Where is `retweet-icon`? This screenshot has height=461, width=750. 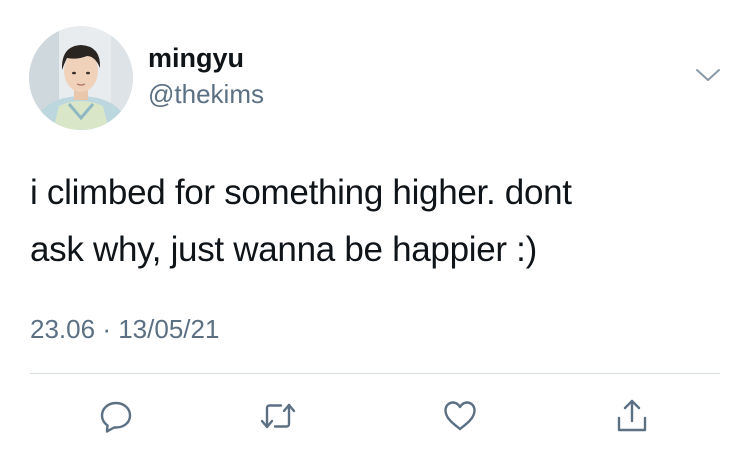 retweet-icon is located at coordinates (278, 416).